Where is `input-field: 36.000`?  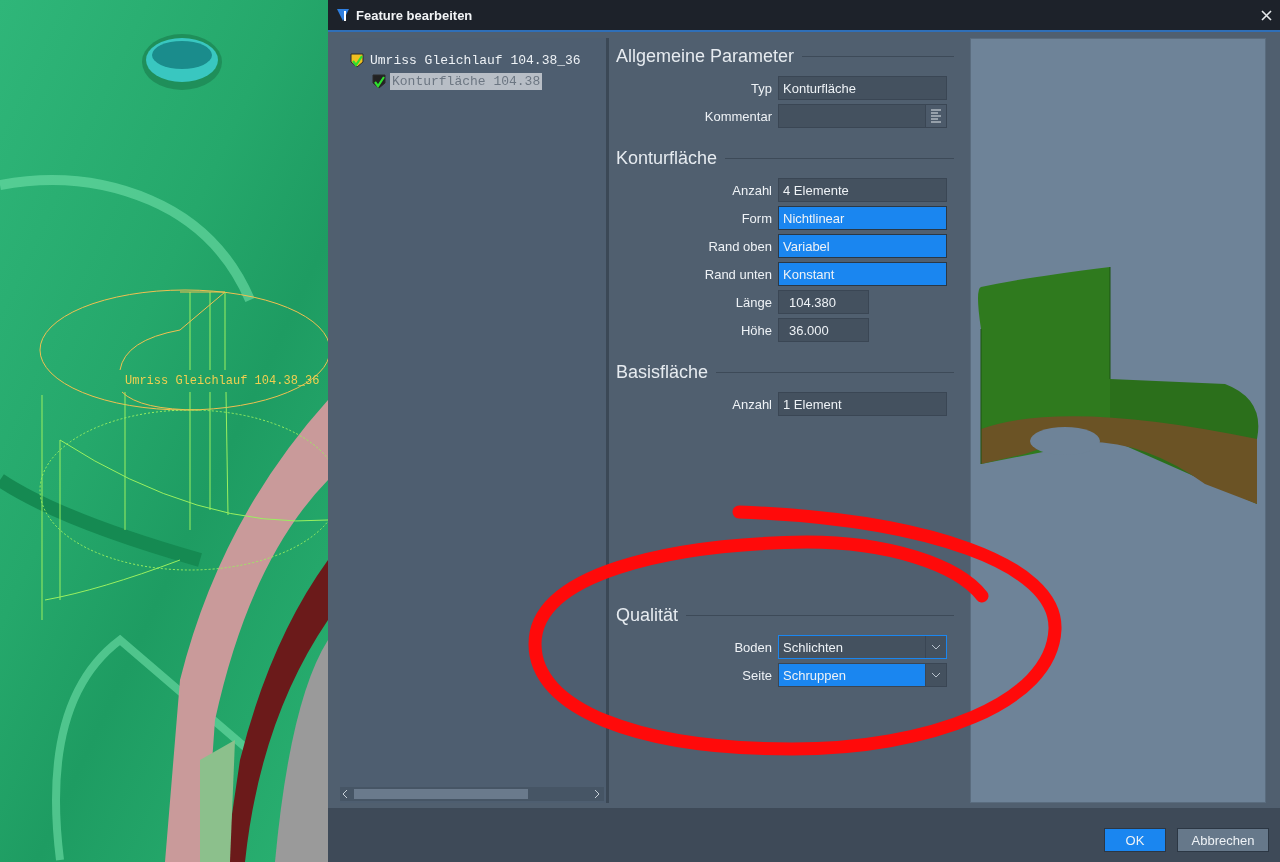
input-field: 36.000 is located at coordinates (823, 330).